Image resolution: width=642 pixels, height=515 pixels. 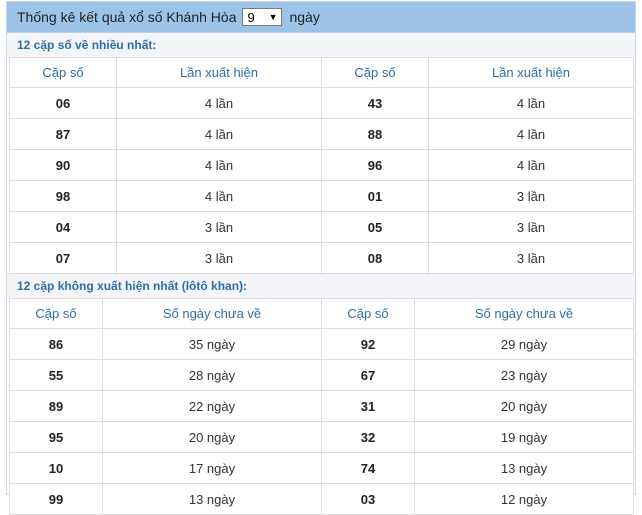 I want to click on pair-cell: 08, so click(x=375, y=258).